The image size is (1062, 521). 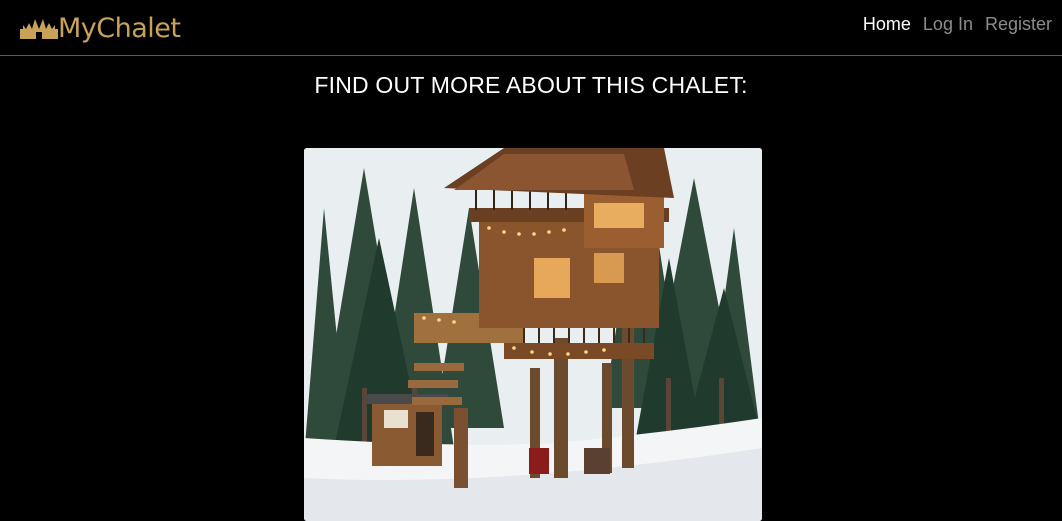 I want to click on nav-link-home: Home, so click(x=887, y=24).